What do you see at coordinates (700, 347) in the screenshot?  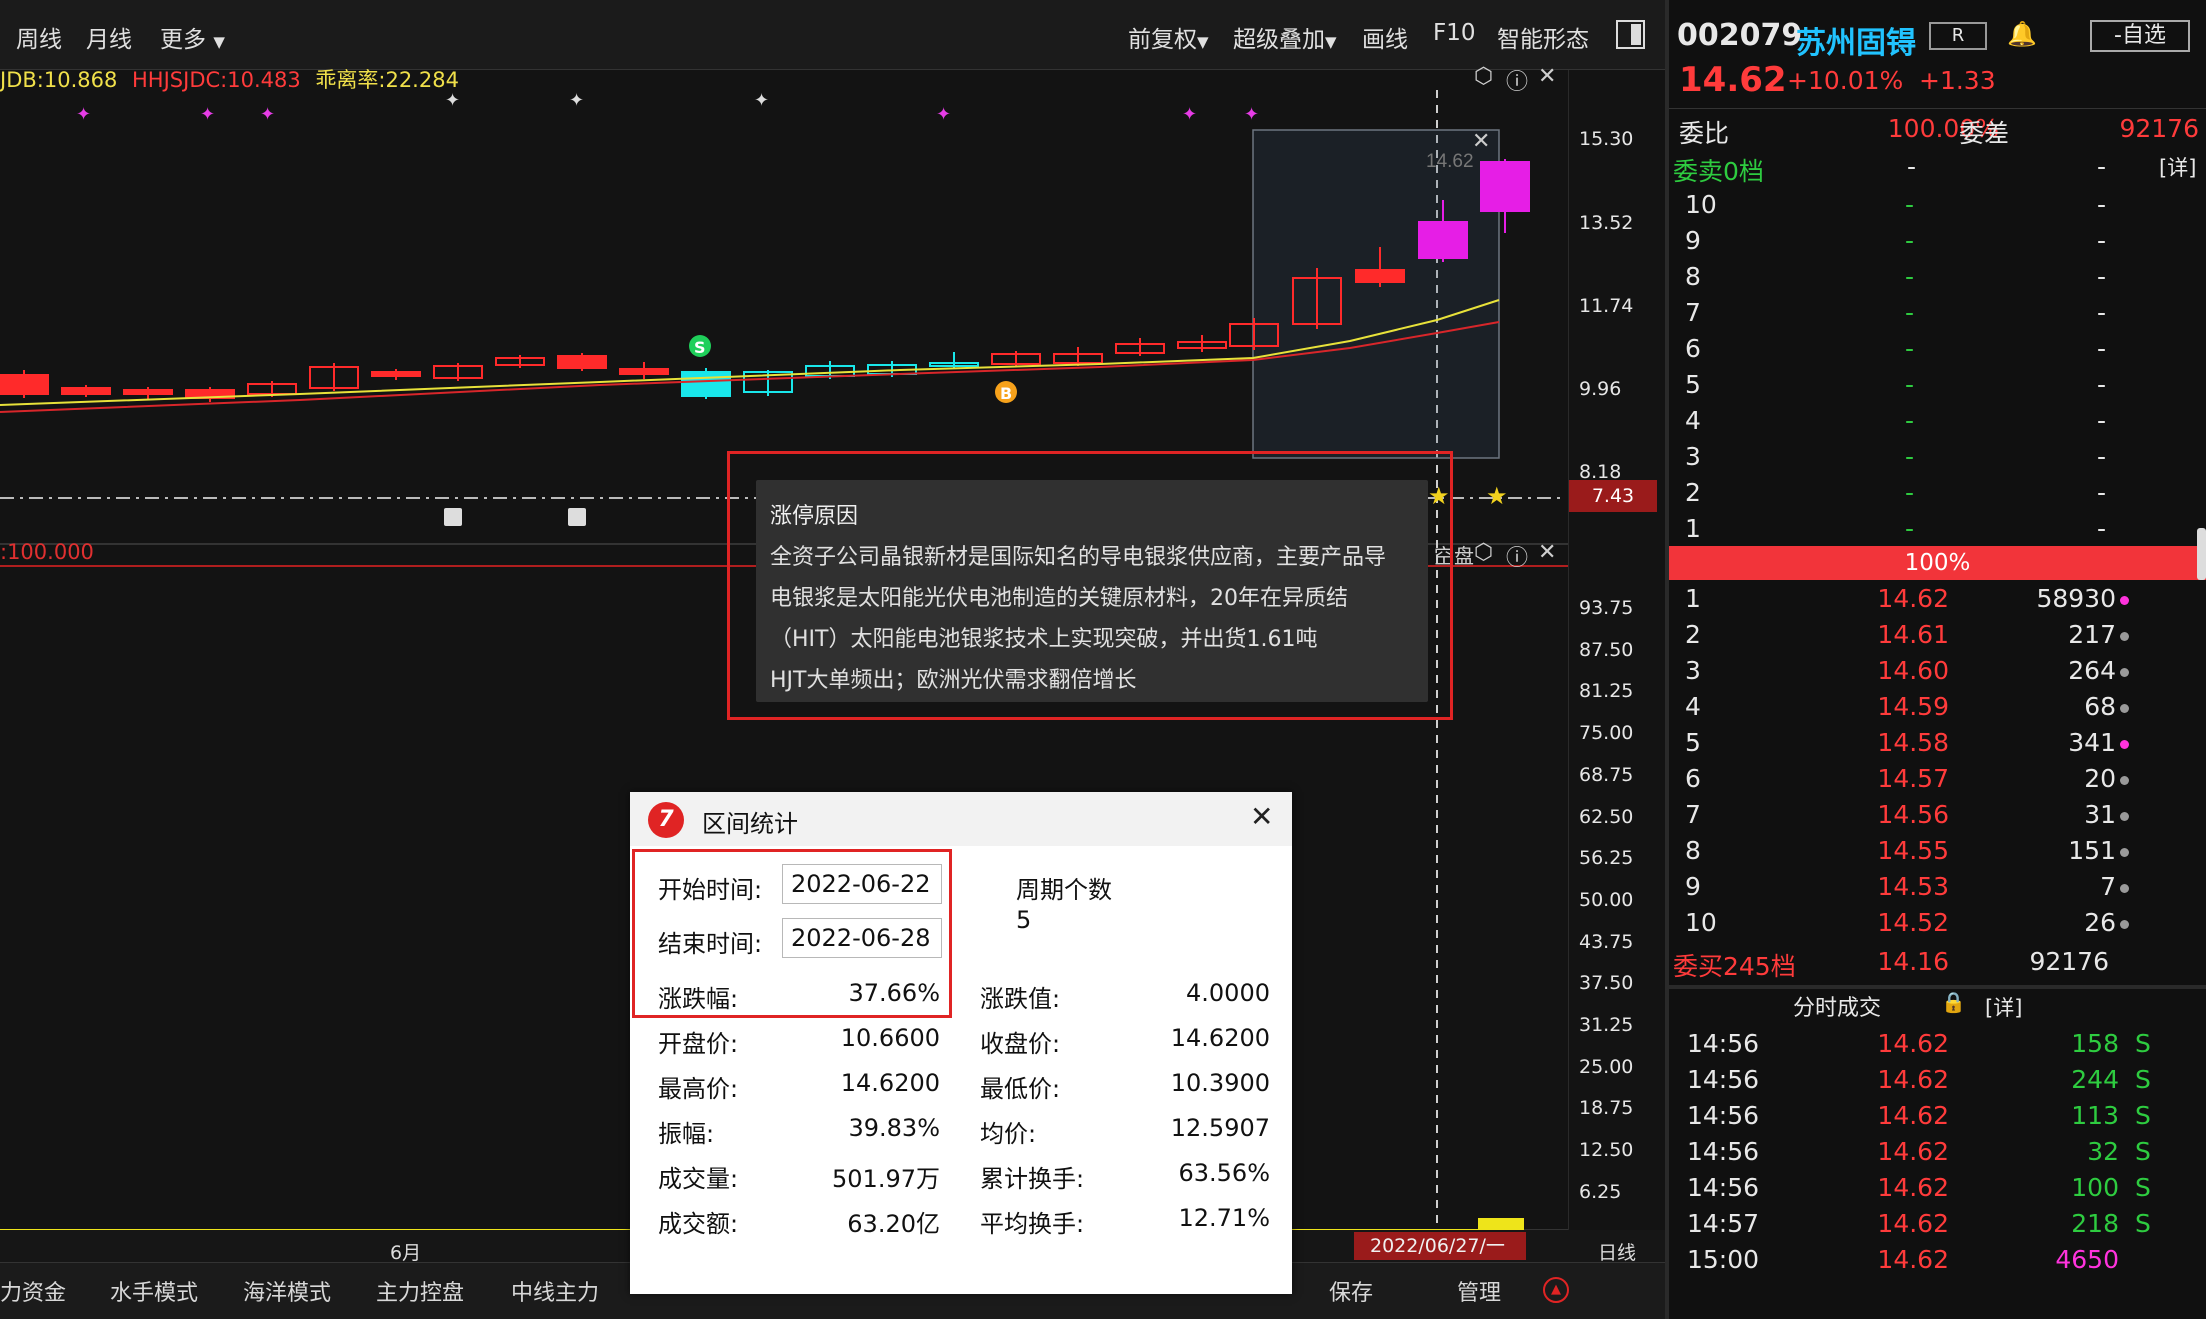 I see `sell-signal-label: S` at bounding box center [700, 347].